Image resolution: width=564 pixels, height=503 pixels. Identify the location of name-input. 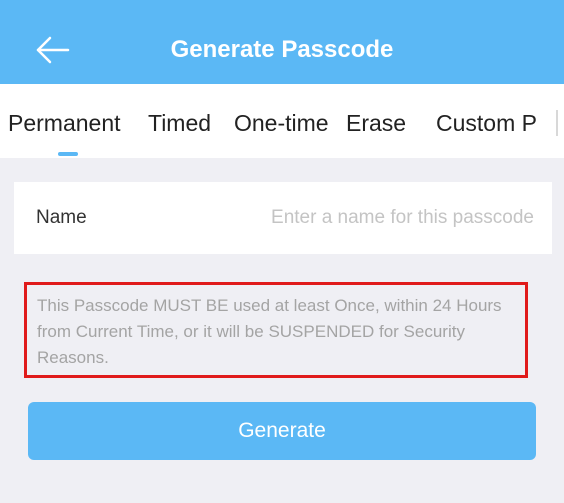
(374, 218).